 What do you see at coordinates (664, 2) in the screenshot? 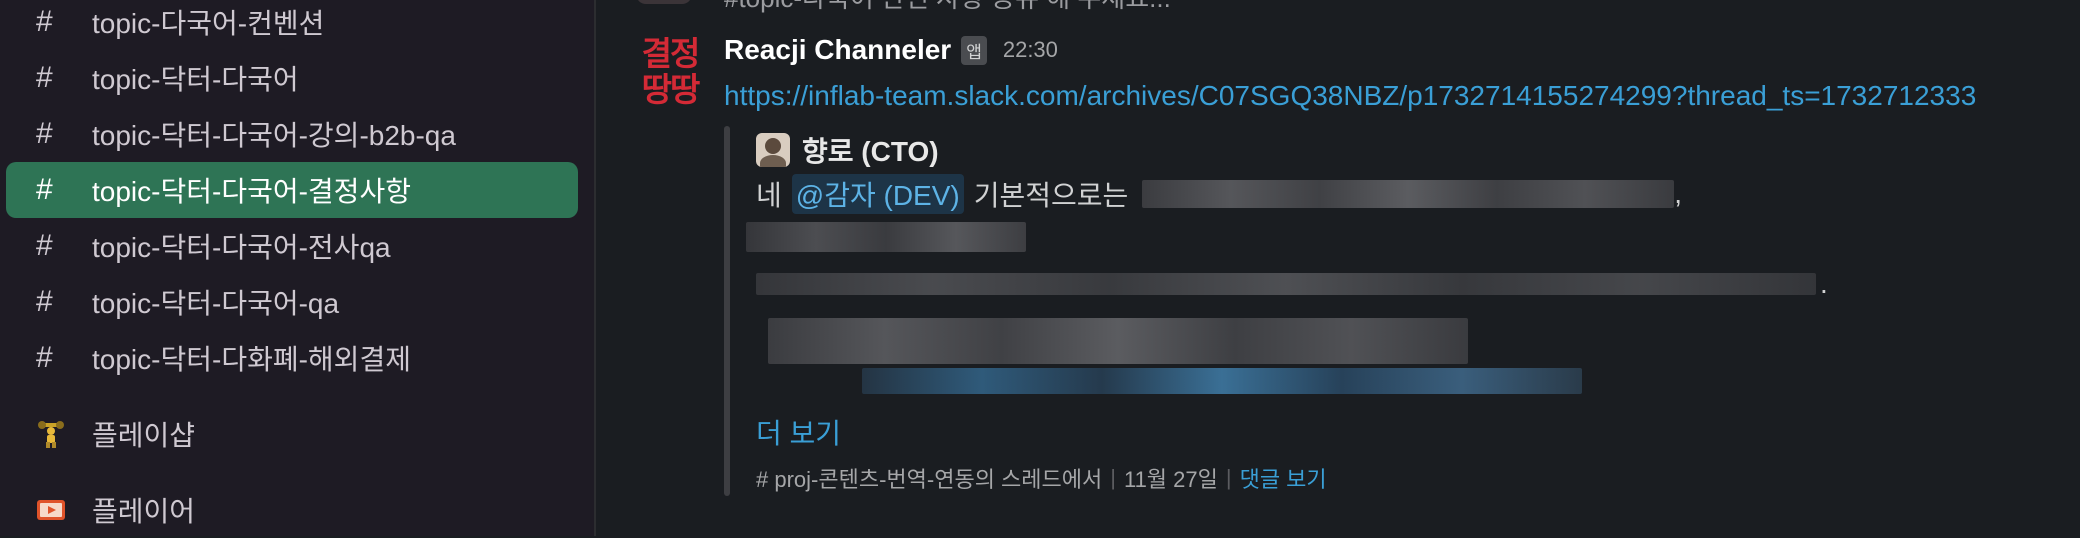
I see `previous-message-avatar` at bounding box center [664, 2].